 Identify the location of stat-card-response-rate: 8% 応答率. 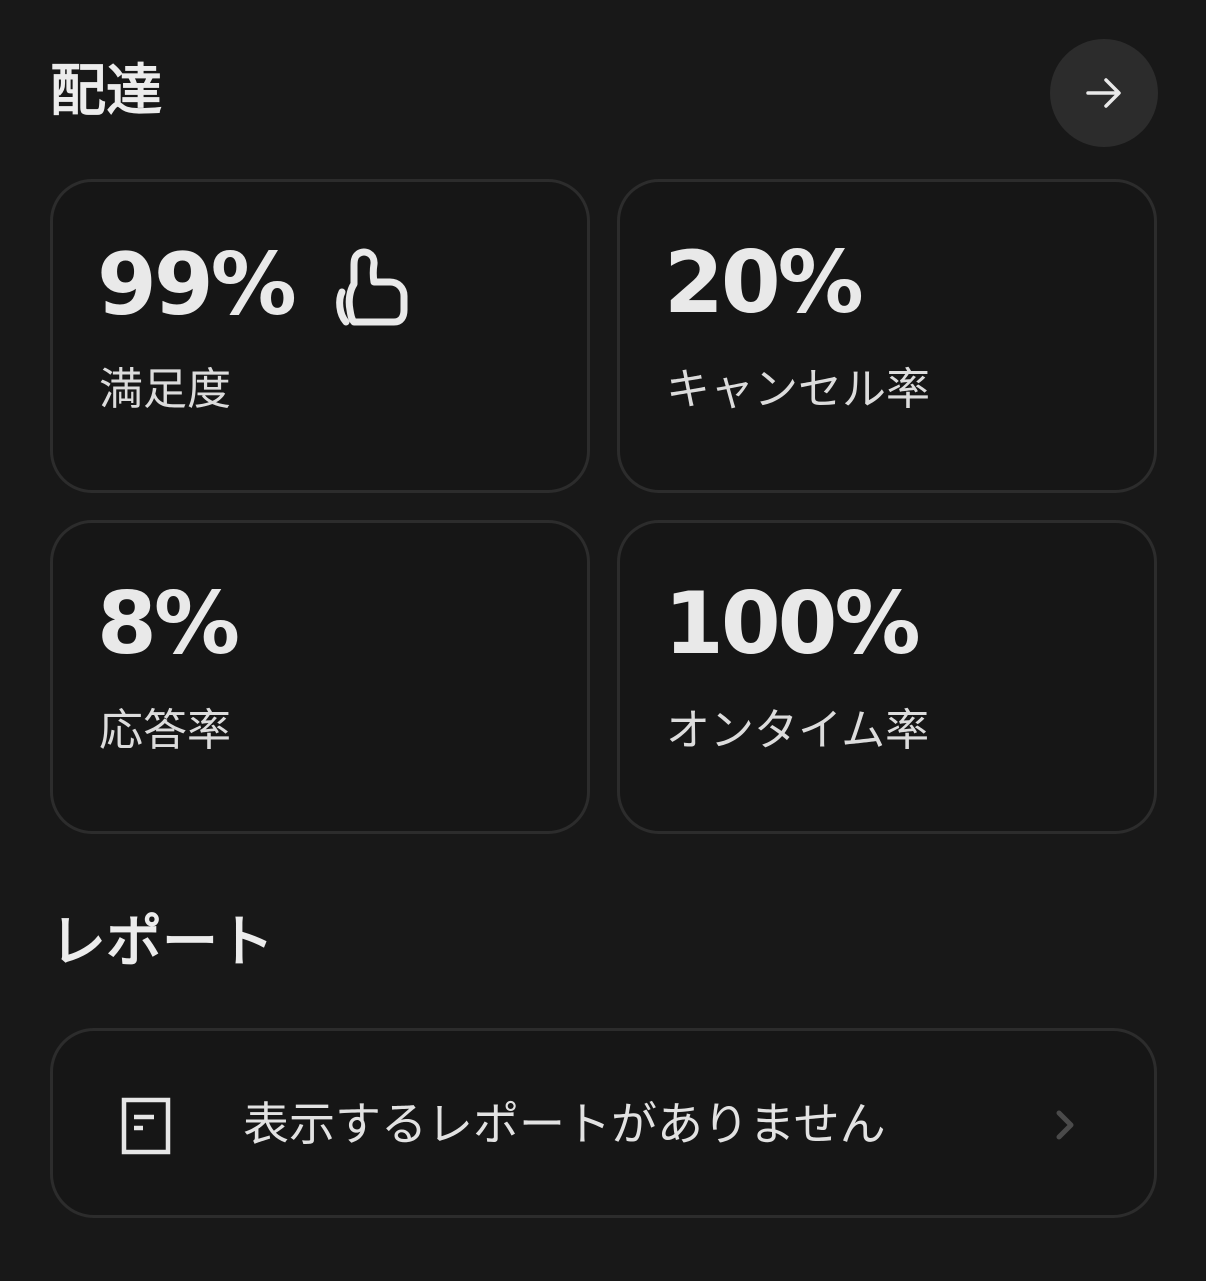
(320, 677).